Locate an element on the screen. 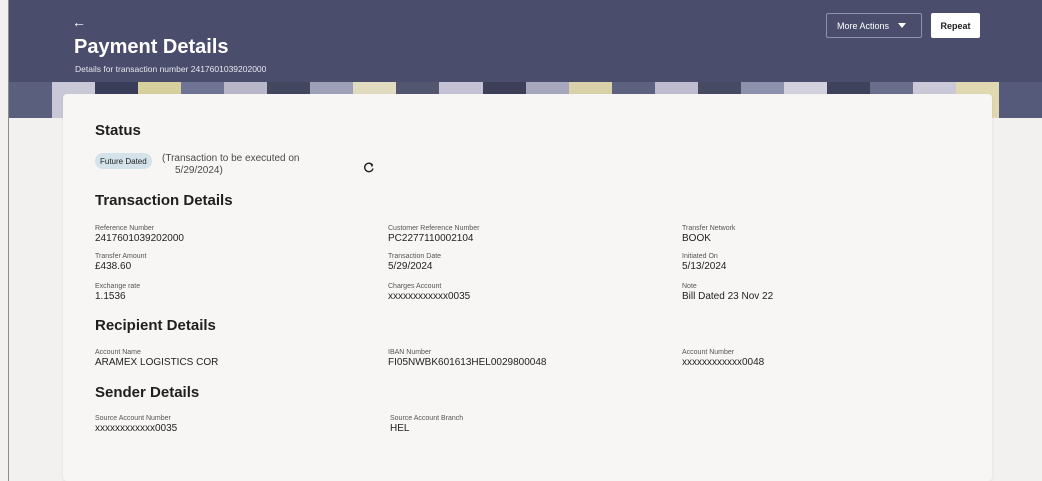  initiated-on-label: Initiated On is located at coordinates (700, 256).